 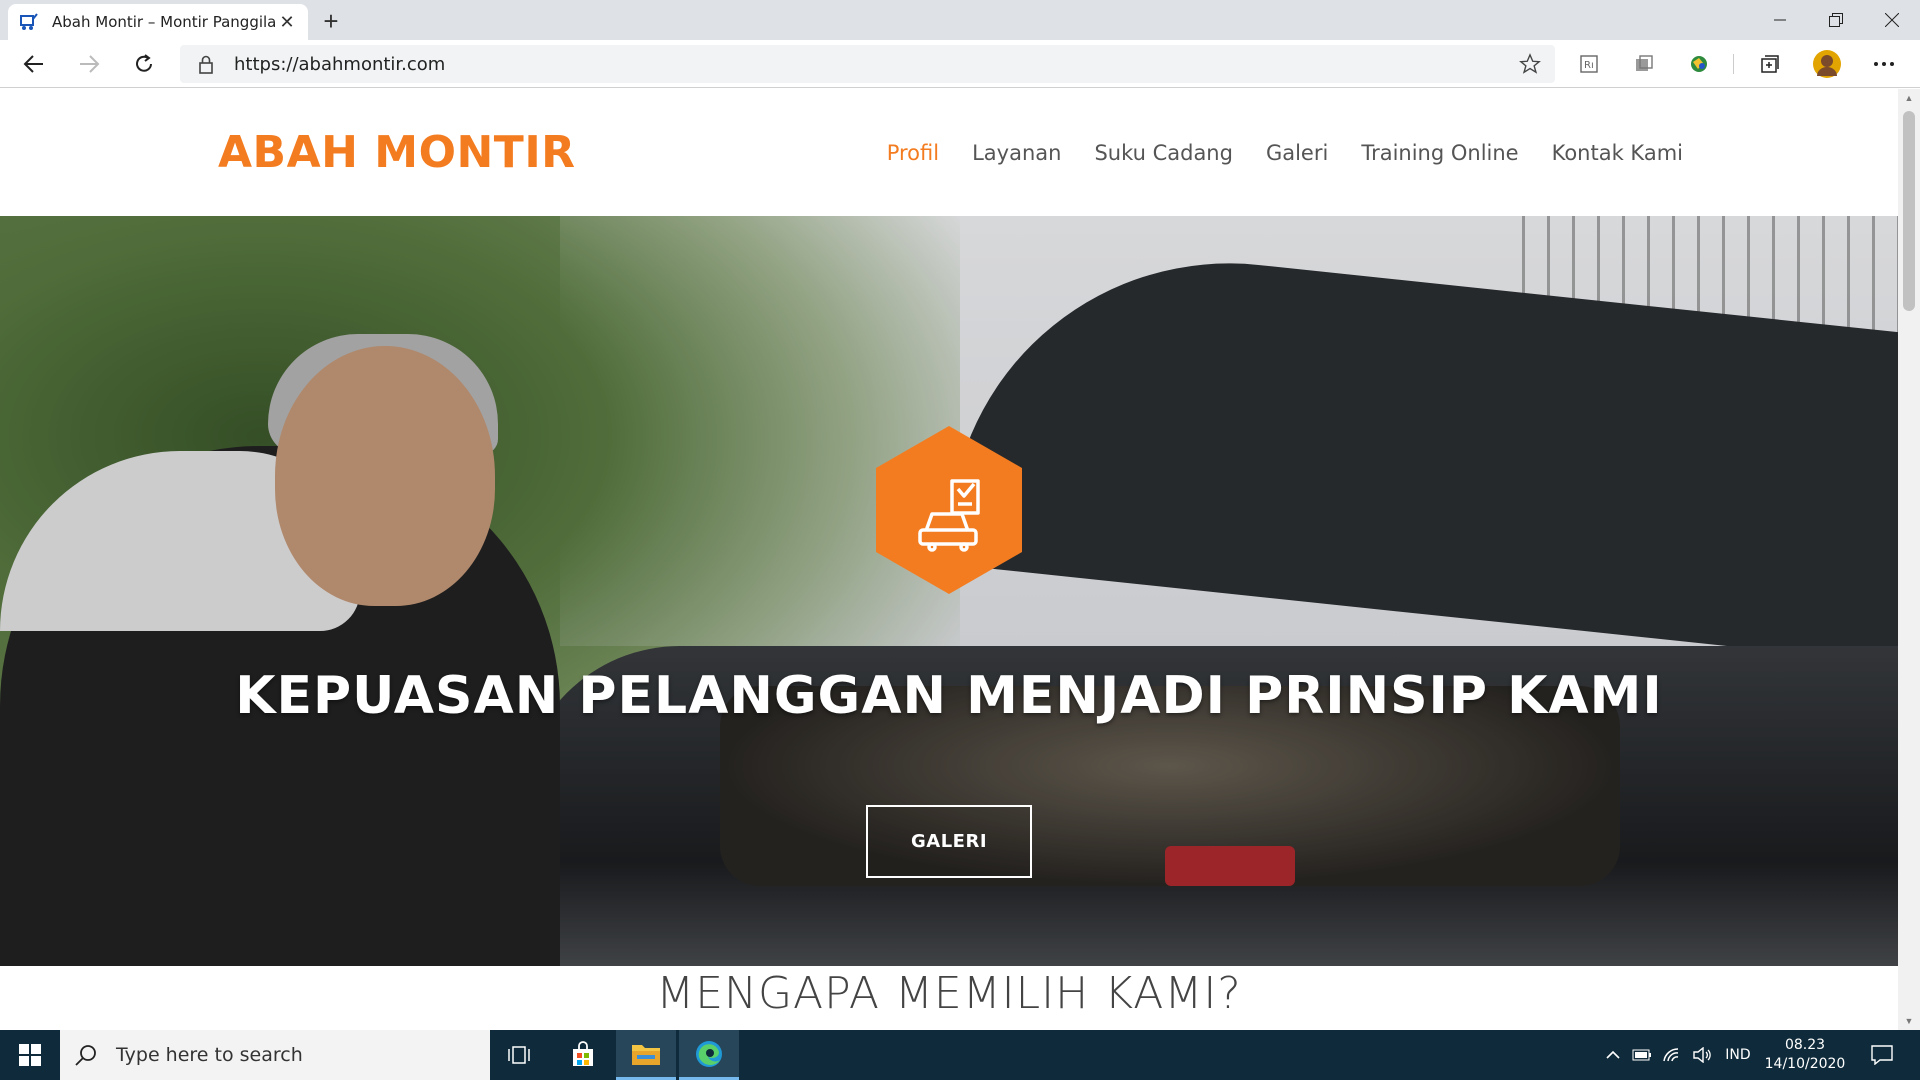 I want to click on search-icon, so click(x=87, y=1055).